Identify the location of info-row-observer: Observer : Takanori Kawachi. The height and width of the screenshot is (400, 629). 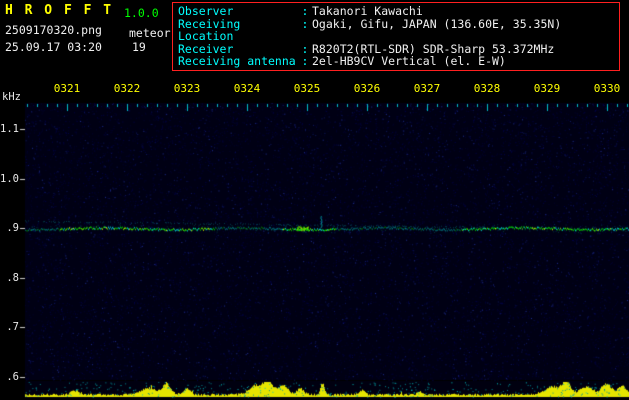
(396, 11).